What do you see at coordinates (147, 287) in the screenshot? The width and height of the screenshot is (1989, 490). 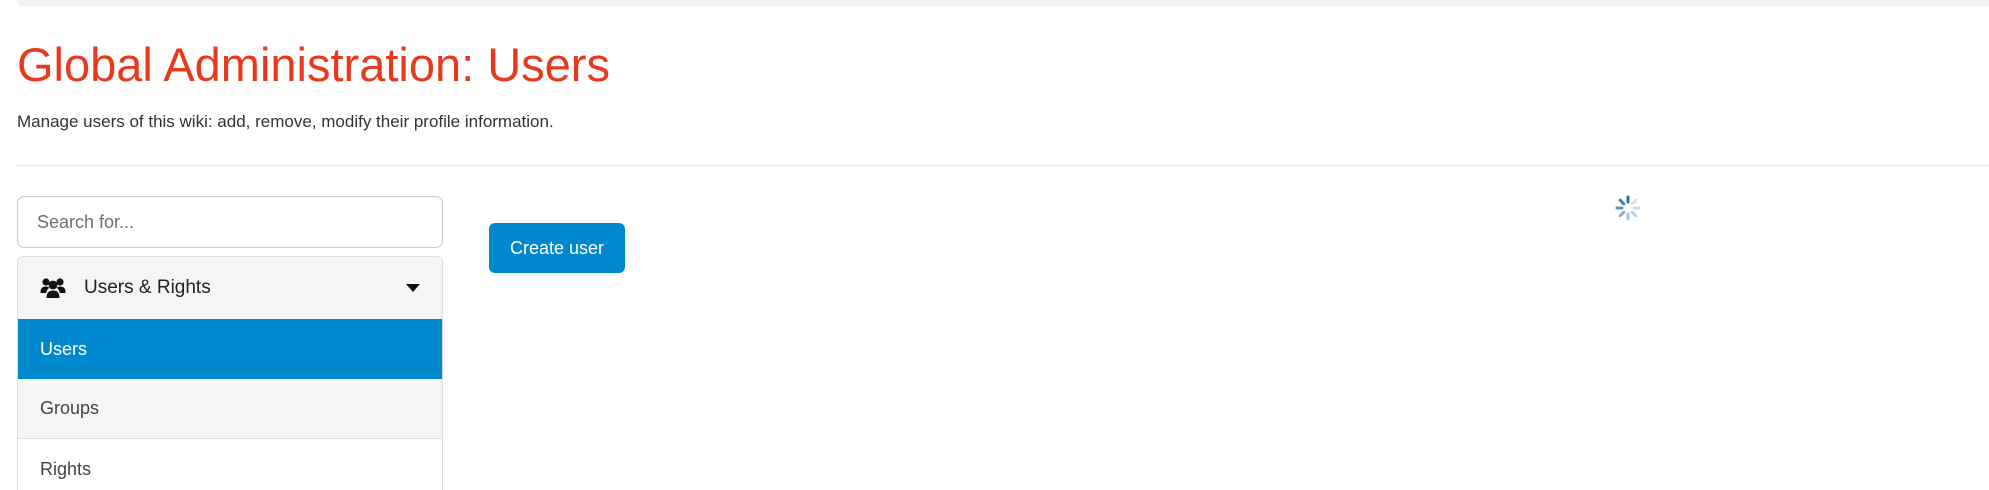 I see `menu-category-label: Users & Rights` at bounding box center [147, 287].